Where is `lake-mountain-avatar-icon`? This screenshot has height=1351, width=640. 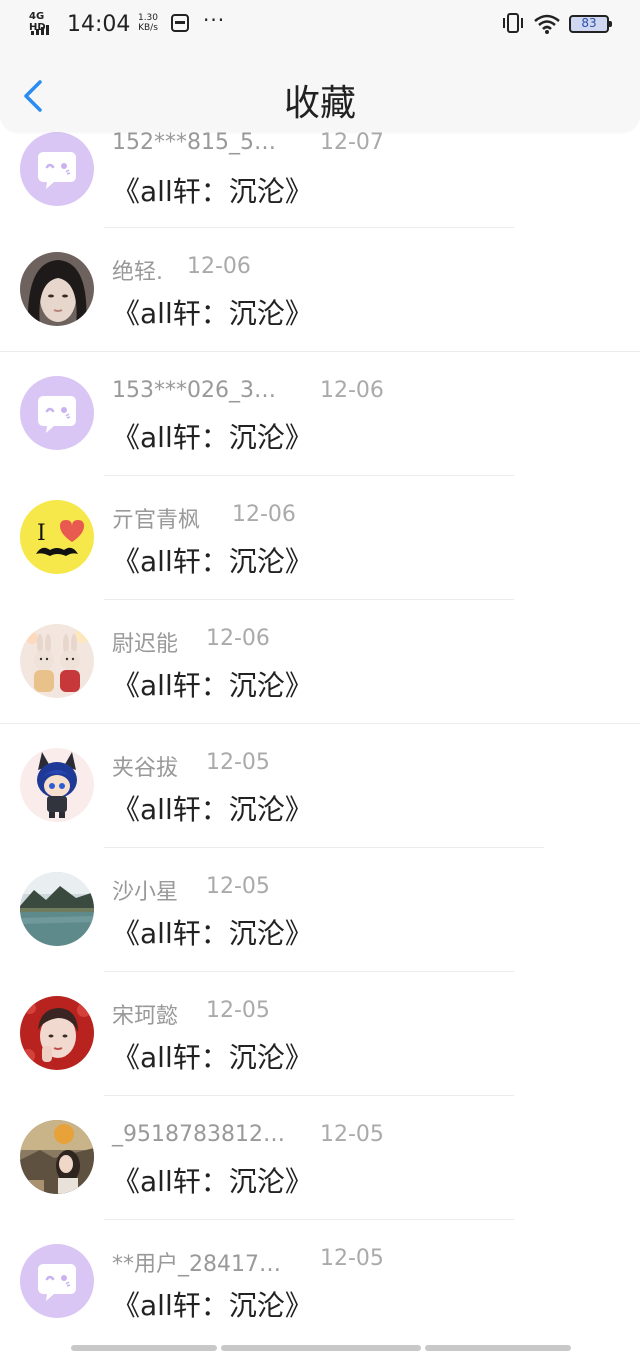
lake-mountain-avatar-icon is located at coordinates (57, 909).